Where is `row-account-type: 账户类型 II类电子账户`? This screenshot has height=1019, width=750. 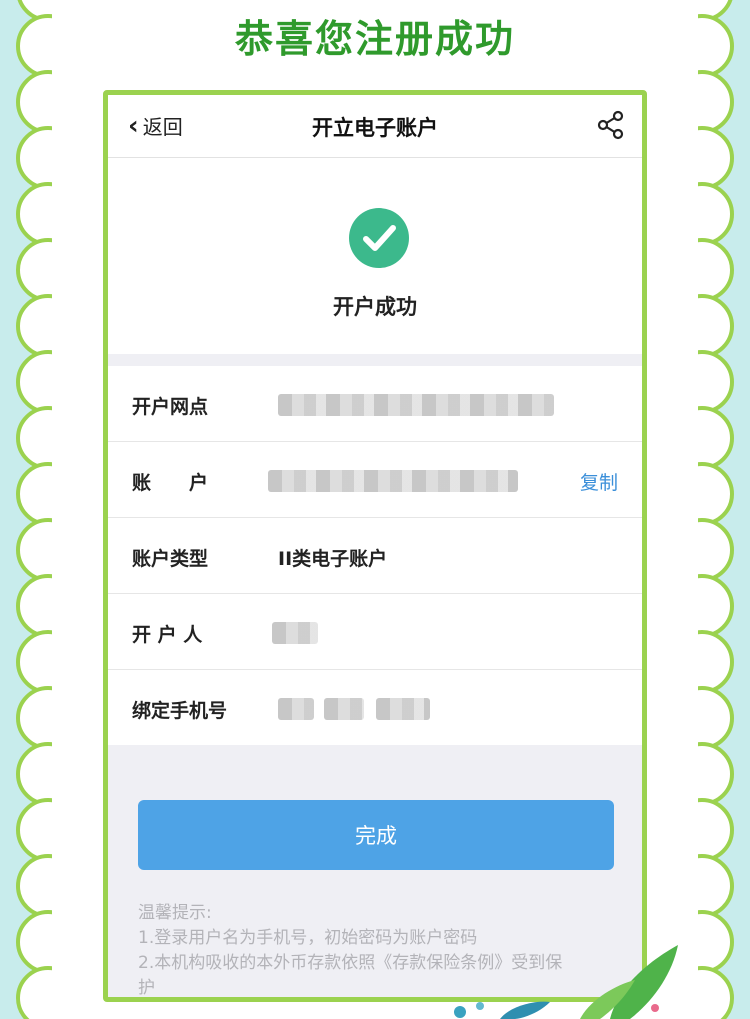 row-account-type: 账户类型 II类电子账户 is located at coordinates (375, 556).